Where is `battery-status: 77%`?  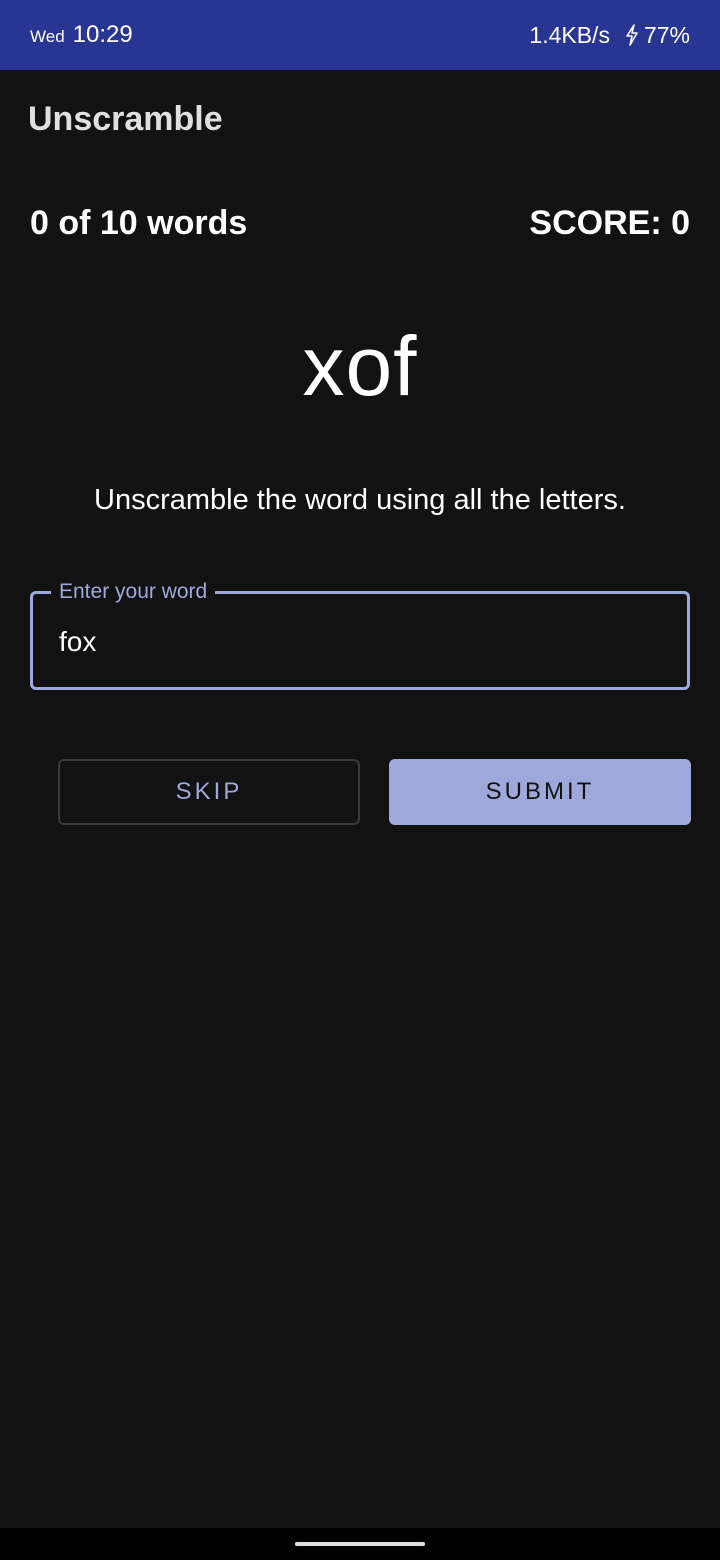
battery-status: 77% is located at coordinates (657, 35).